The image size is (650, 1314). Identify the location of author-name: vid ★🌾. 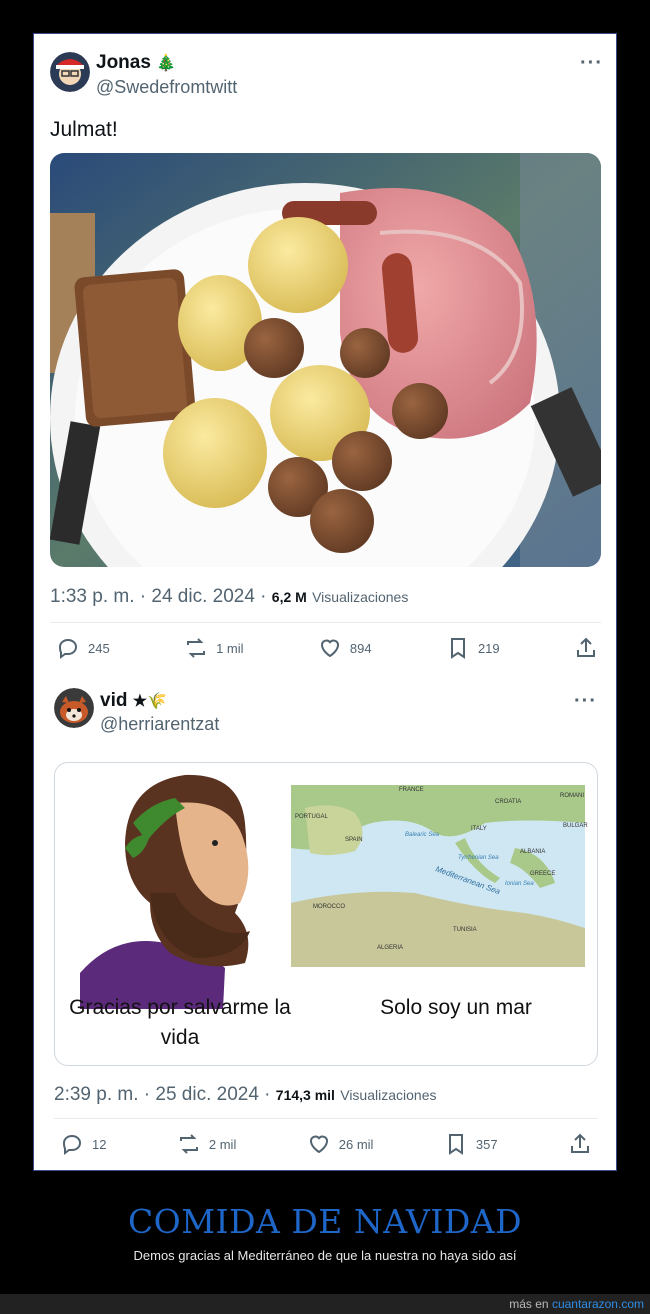
(133, 701).